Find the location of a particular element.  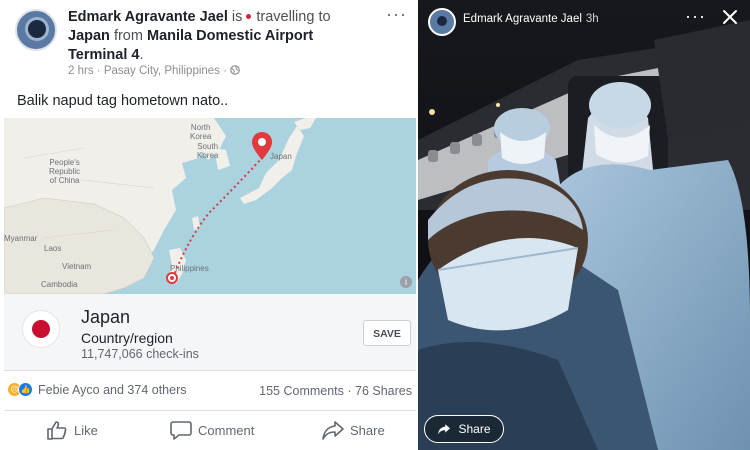

from-text: from is located at coordinates (128, 36).